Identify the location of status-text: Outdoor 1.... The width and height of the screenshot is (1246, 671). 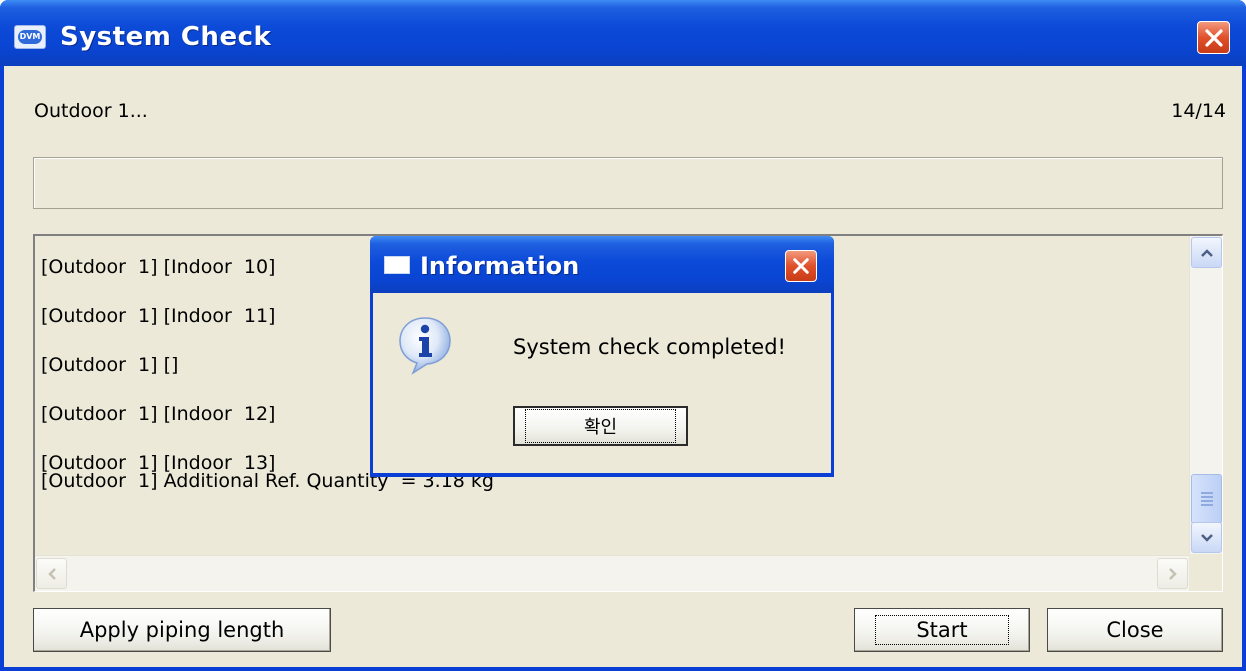
(91, 111).